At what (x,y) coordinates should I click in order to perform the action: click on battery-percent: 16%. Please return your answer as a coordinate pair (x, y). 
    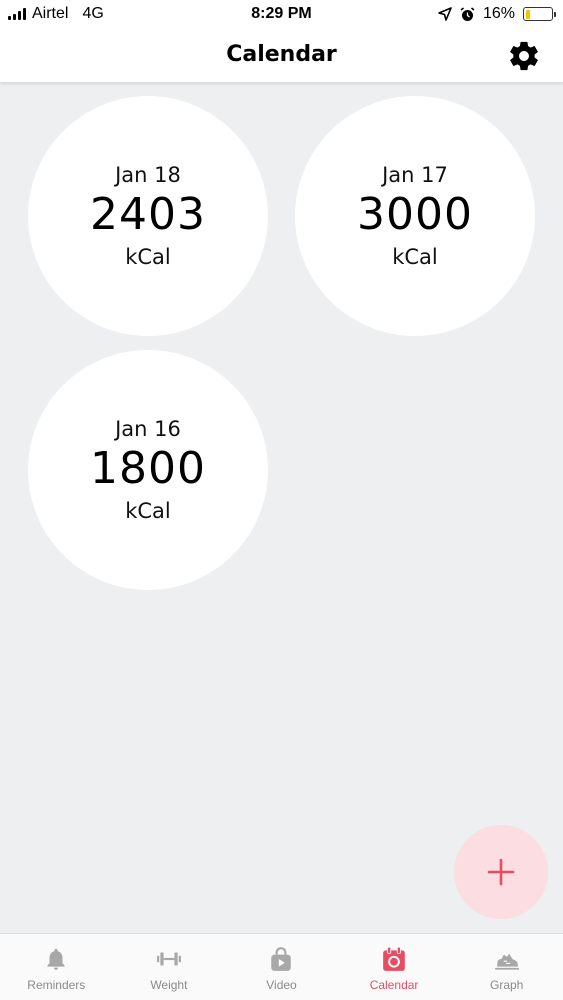
    Looking at the image, I should click on (498, 13).